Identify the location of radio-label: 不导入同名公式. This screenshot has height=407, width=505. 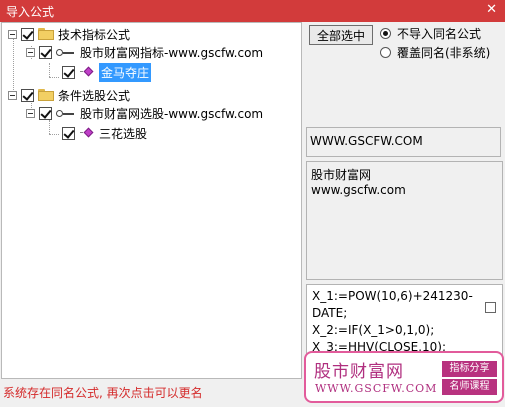
(439, 33).